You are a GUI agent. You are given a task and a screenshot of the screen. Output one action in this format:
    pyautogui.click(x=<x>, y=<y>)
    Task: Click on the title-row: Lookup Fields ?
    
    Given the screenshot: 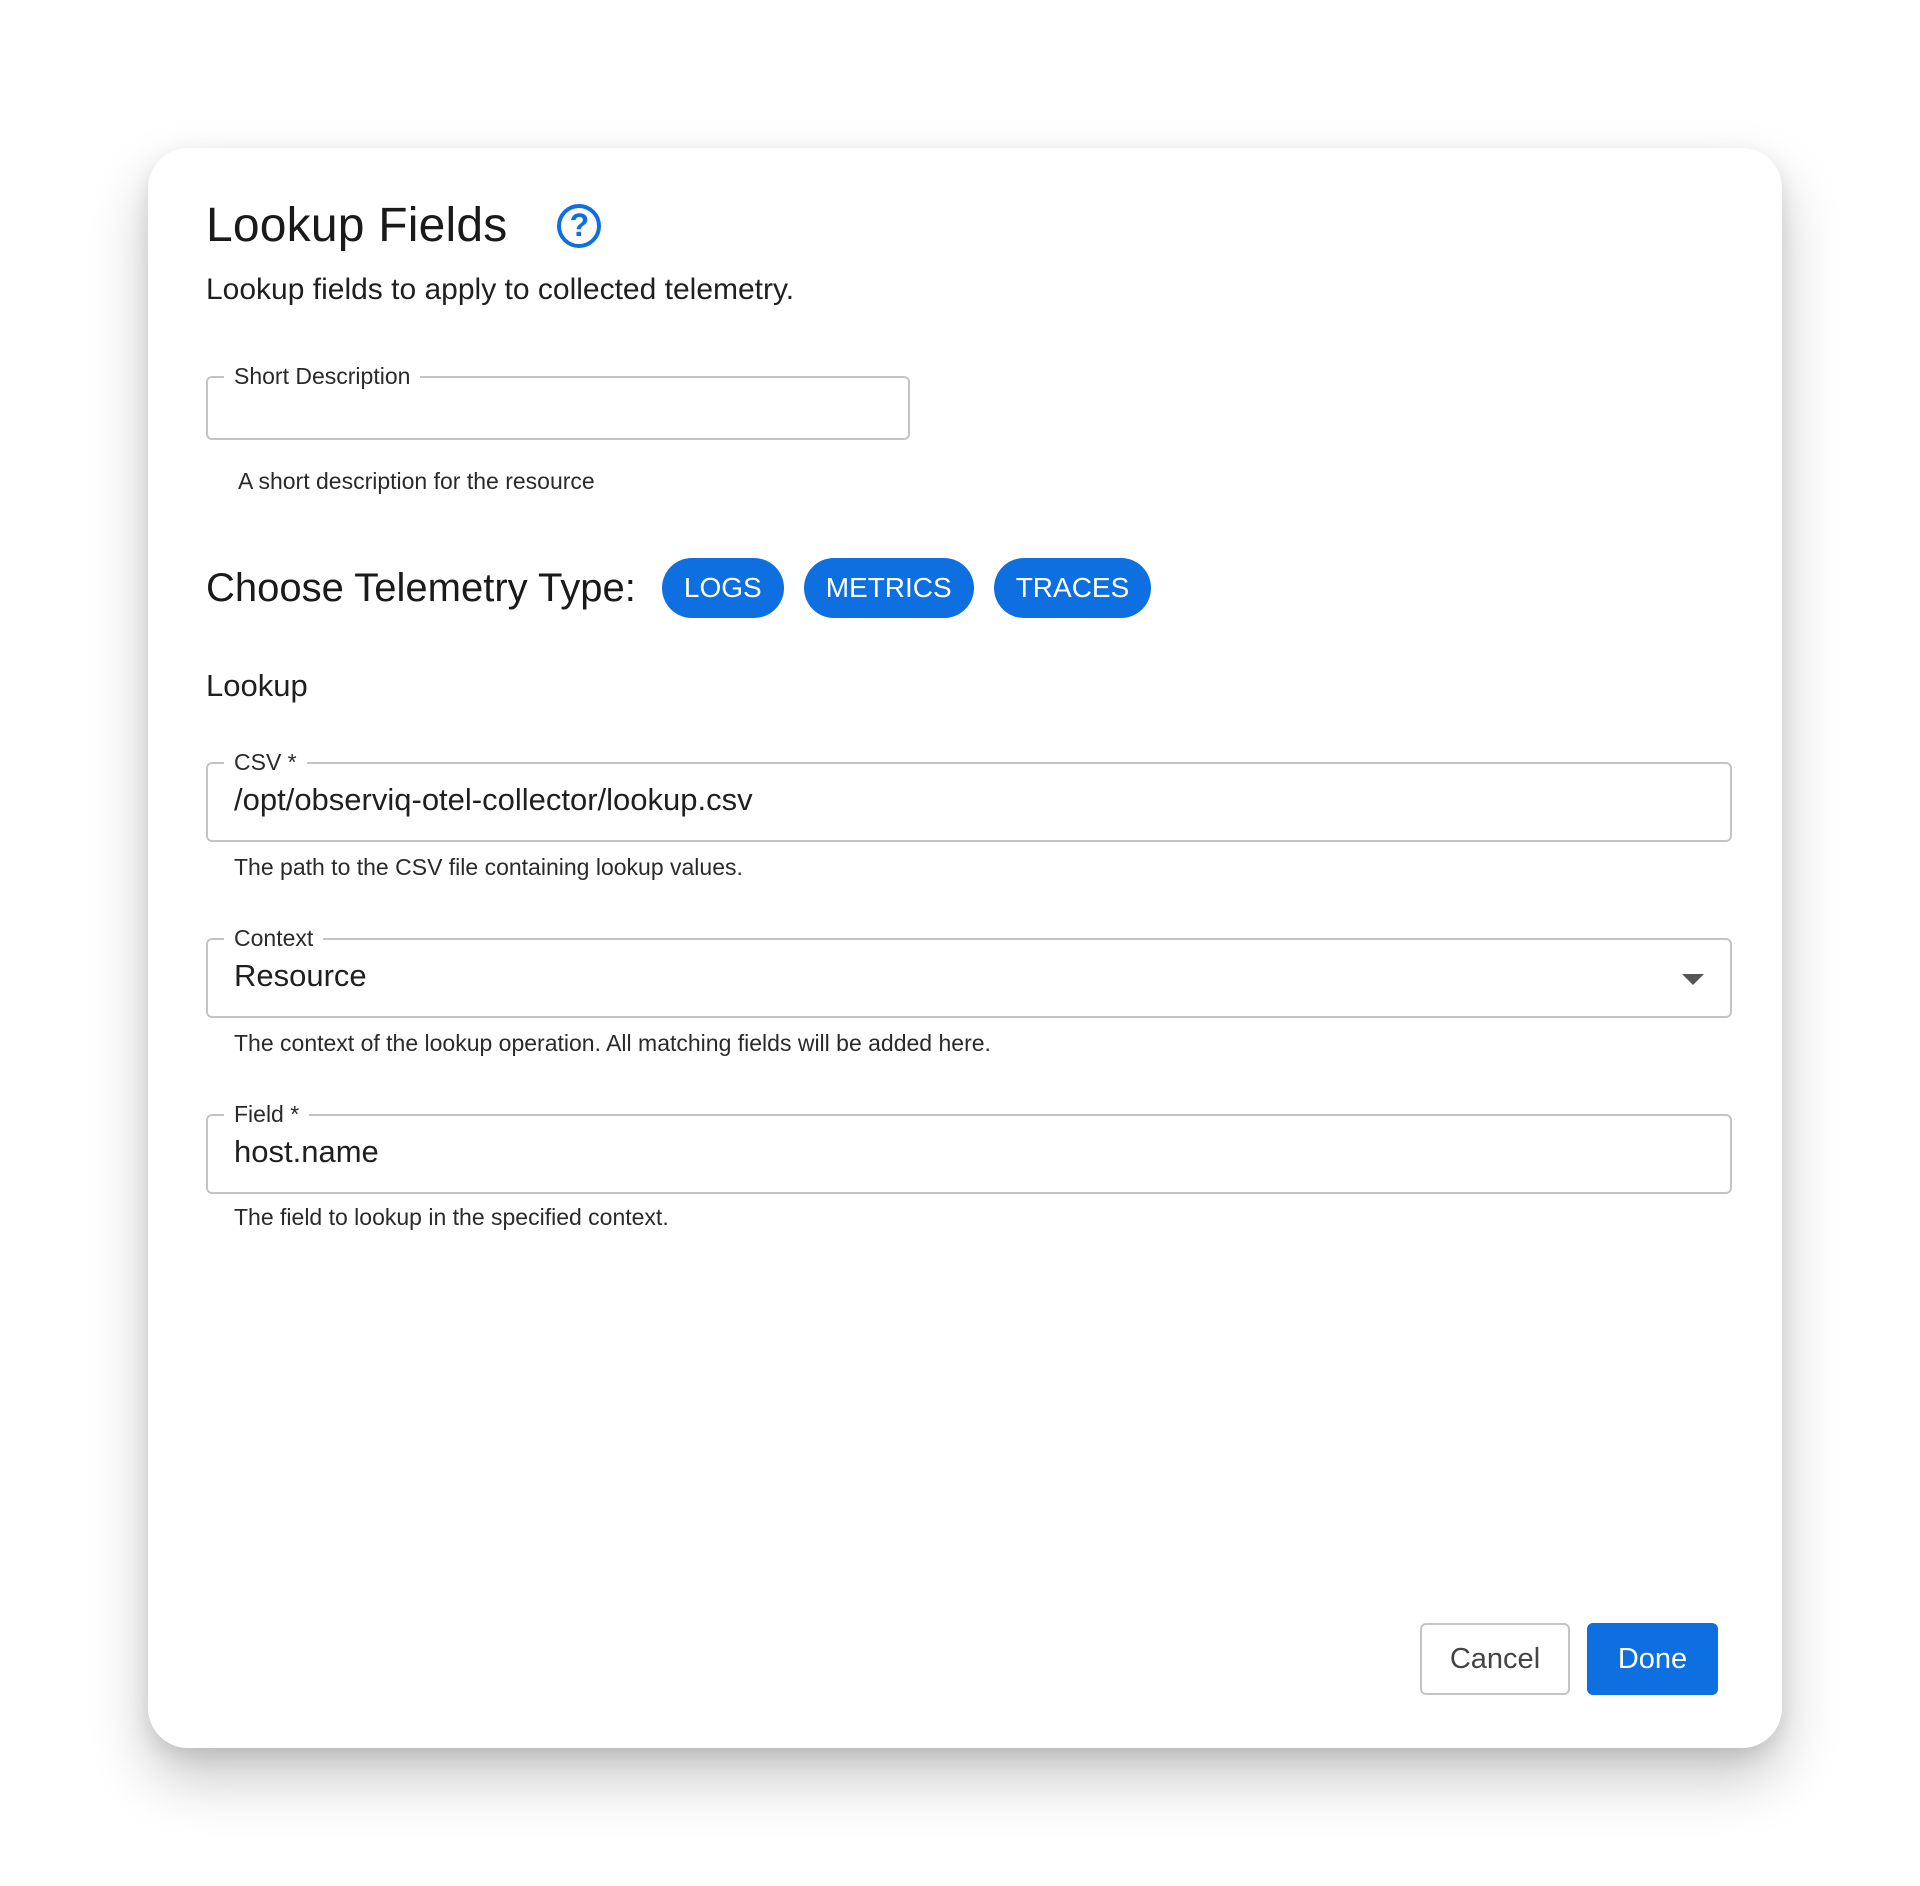 What is the action you would take?
    pyautogui.click(x=404, y=225)
    